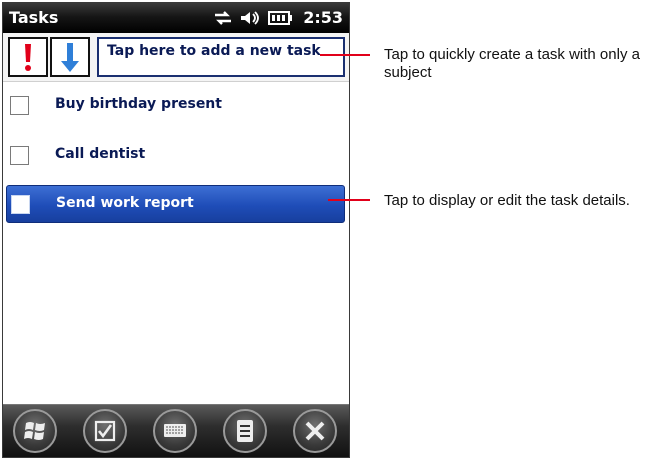 Image resolution: width=656 pixels, height=459 pixels. I want to click on status-icons: 2:53, so click(278, 18).